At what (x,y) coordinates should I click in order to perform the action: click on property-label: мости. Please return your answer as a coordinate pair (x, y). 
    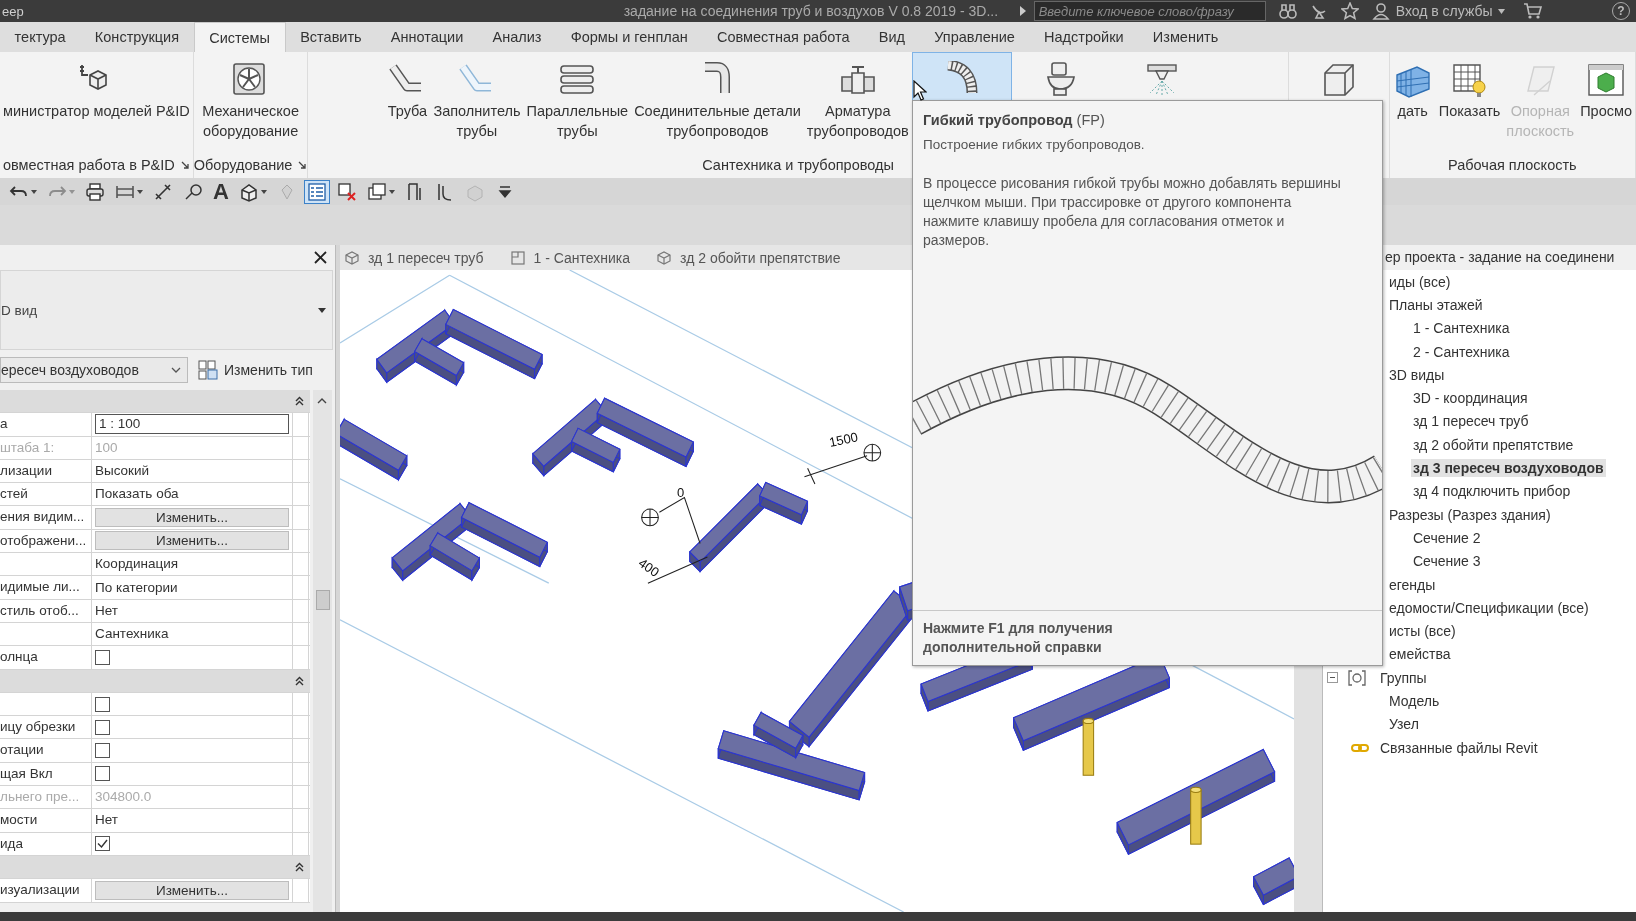
    Looking at the image, I should click on (19, 820).